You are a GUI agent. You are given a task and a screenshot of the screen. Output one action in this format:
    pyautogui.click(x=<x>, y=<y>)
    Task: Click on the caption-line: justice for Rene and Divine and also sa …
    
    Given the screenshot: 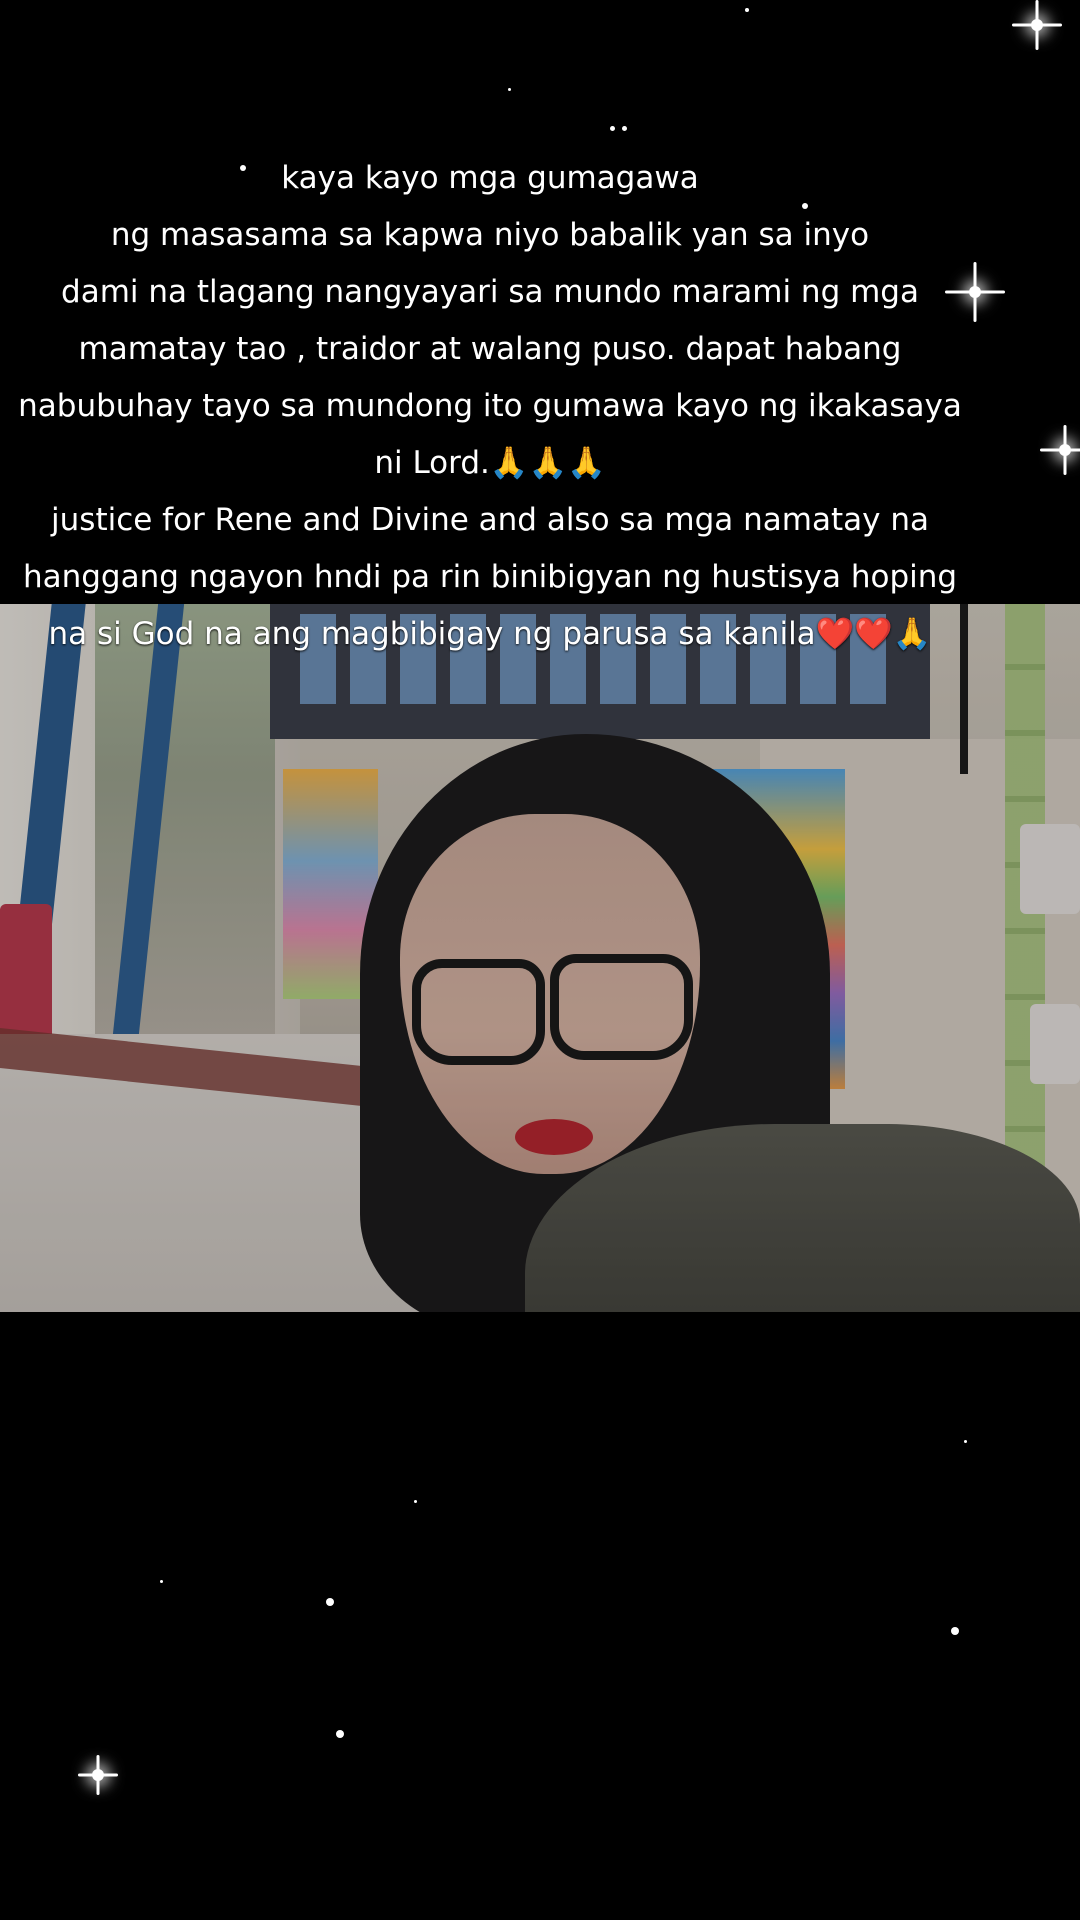 What is the action you would take?
    pyautogui.click(x=490, y=520)
    